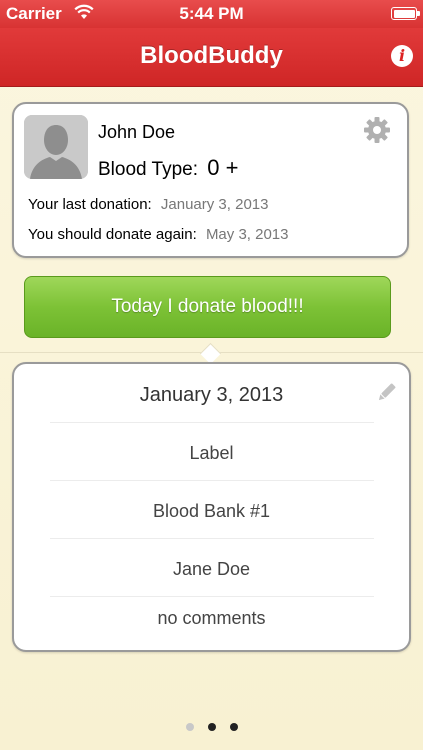 This screenshot has height=750, width=423. What do you see at coordinates (377, 130) in the screenshot?
I see `gear-icon` at bounding box center [377, 130].